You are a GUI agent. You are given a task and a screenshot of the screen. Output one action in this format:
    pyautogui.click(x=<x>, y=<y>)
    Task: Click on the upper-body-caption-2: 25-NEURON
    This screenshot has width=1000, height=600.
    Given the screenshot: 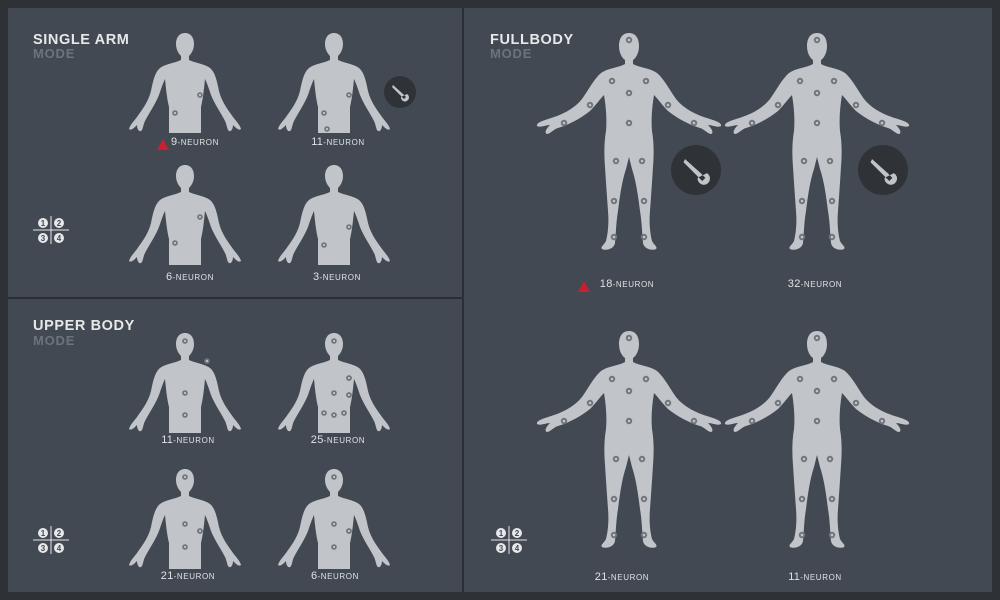 What is the action you would take?
    pyautogui.click(x=338, y=440)
    